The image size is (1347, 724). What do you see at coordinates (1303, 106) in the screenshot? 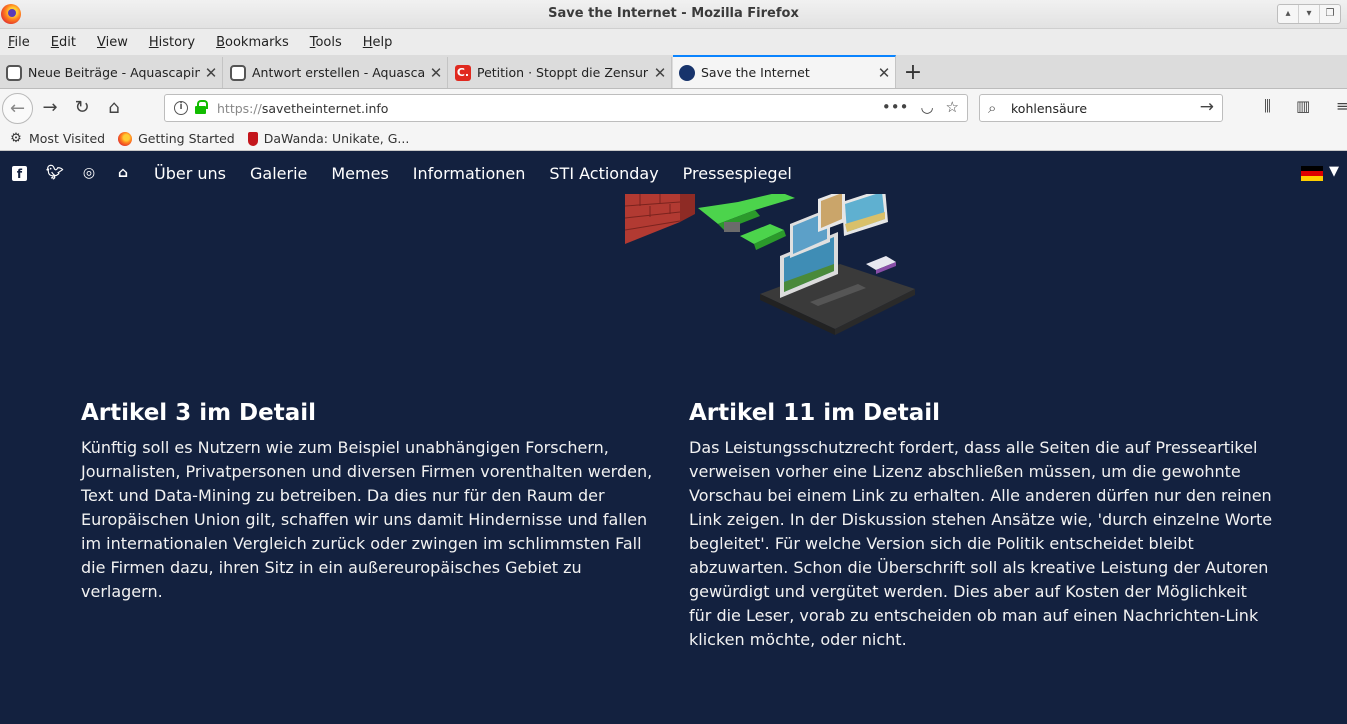
I see `sidebar-icon: ▥` at bounding box center [1303, 106].